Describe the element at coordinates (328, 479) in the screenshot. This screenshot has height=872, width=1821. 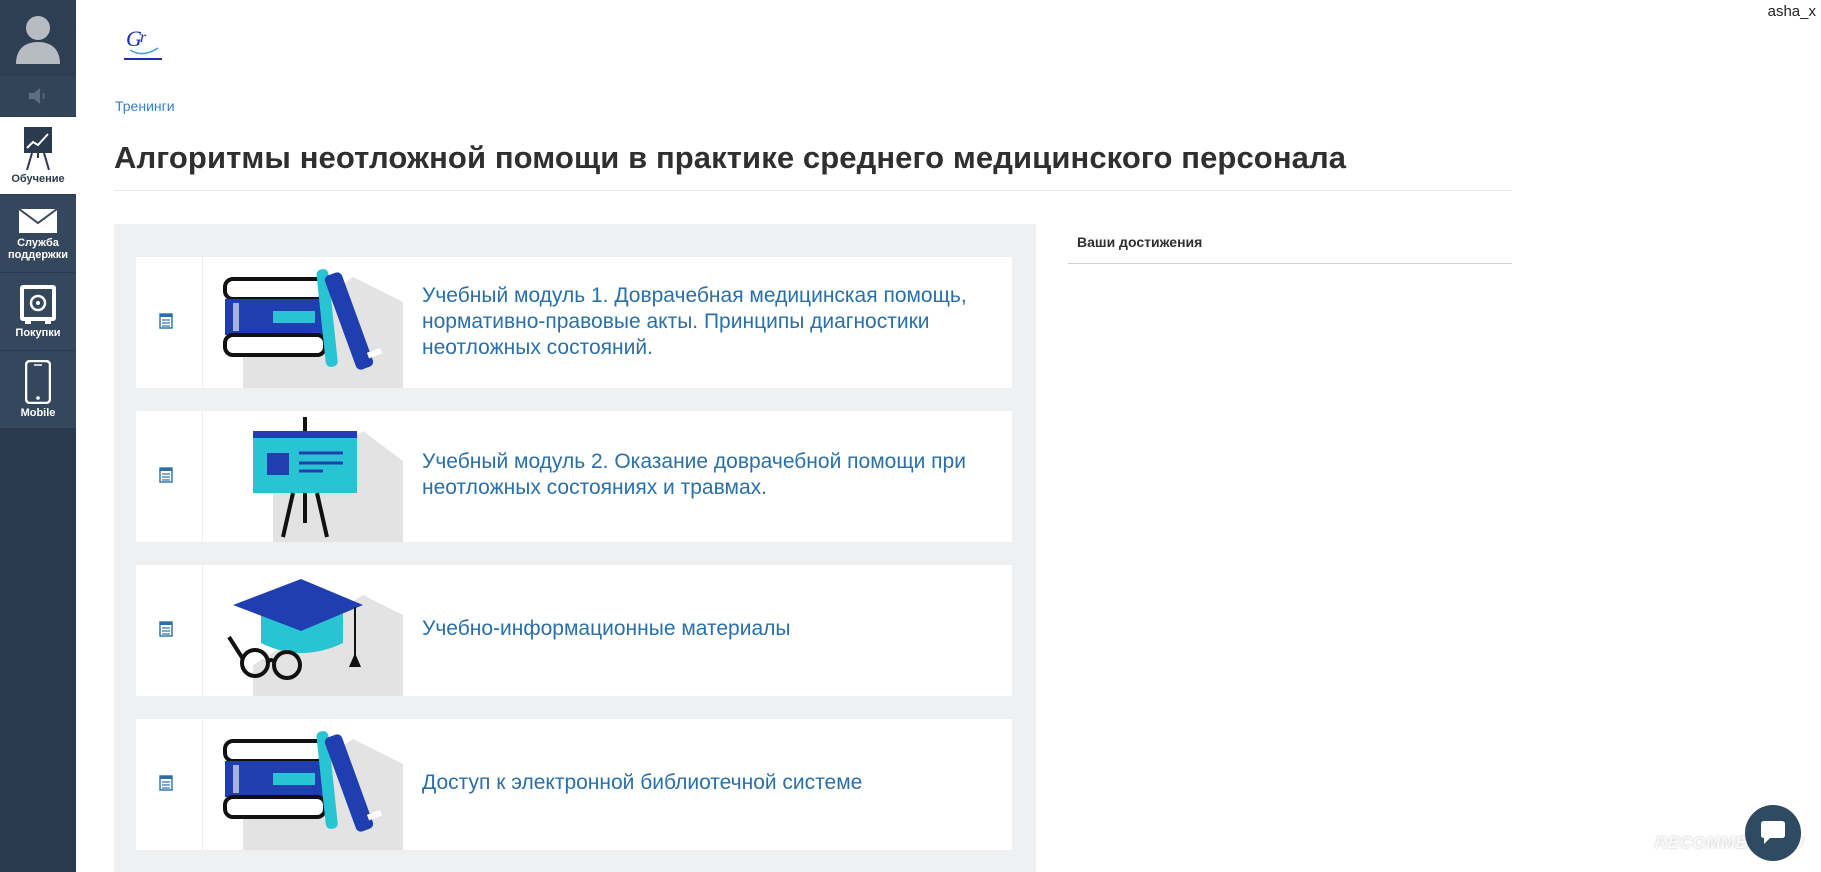
I see `presentation-board-illustration` at that location.